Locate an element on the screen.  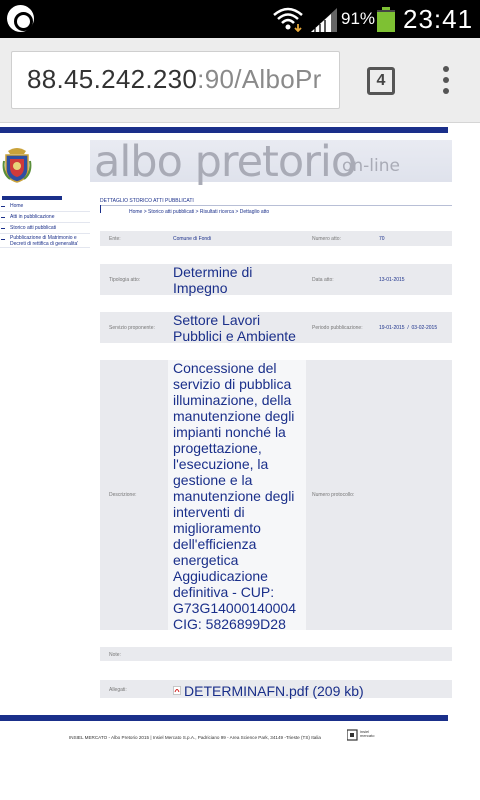
data-atto-value: 13-01-2015 is located at coordinates (392, 280).